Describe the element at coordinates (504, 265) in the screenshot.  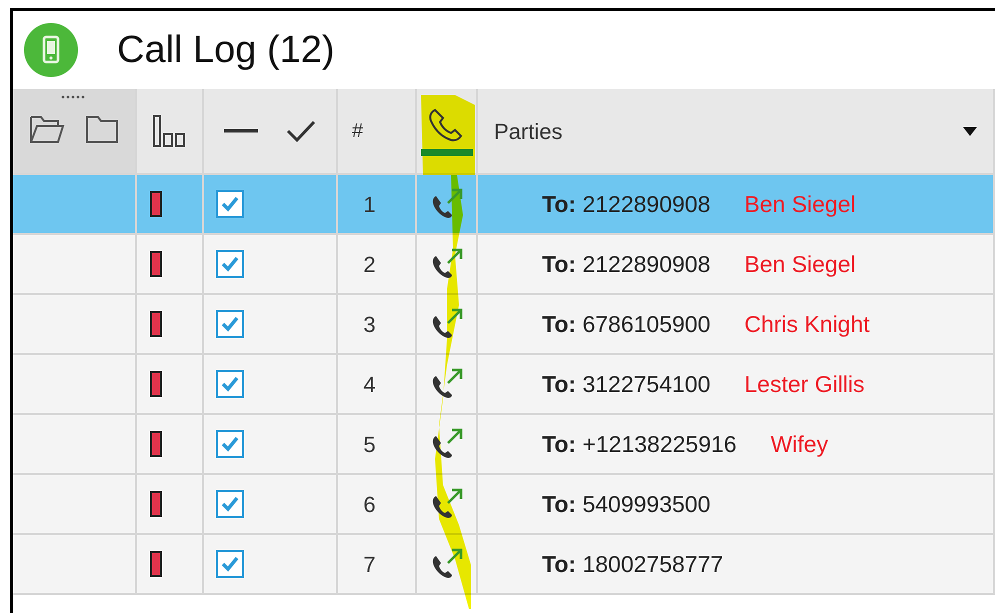
I see `call-row: 2 To: 2122890908 Ben Siegel` at that location.